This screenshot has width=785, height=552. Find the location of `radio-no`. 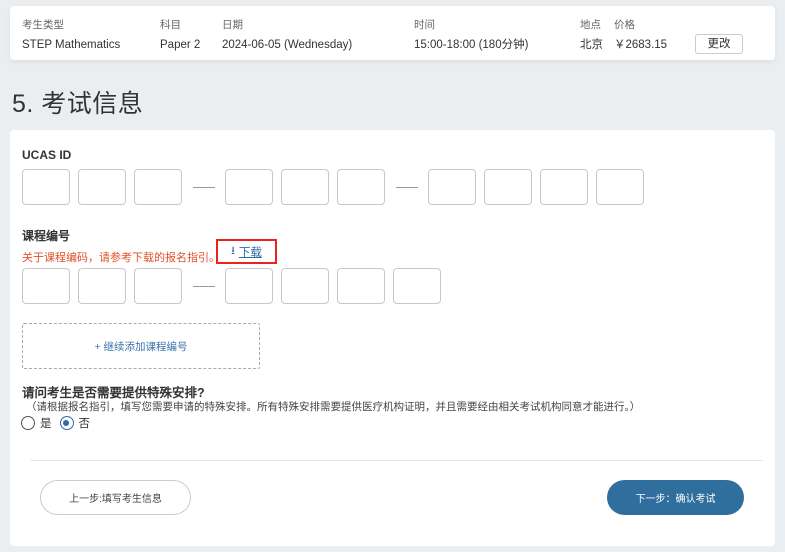

radio-no is located at coordinates (66, 423).